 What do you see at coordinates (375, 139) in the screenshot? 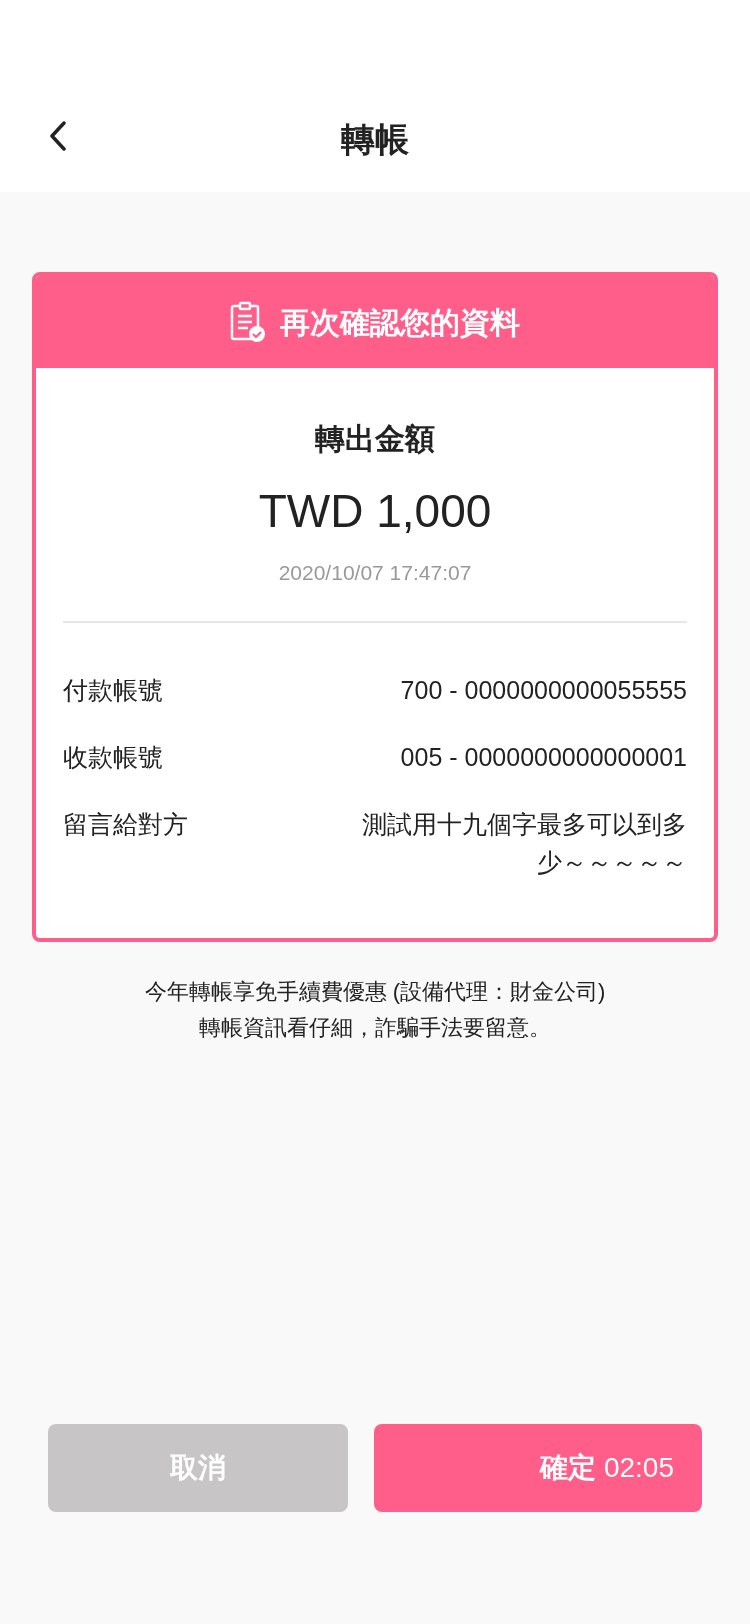
I see `page-title: 轉帳` at bounding box center [375, 139].